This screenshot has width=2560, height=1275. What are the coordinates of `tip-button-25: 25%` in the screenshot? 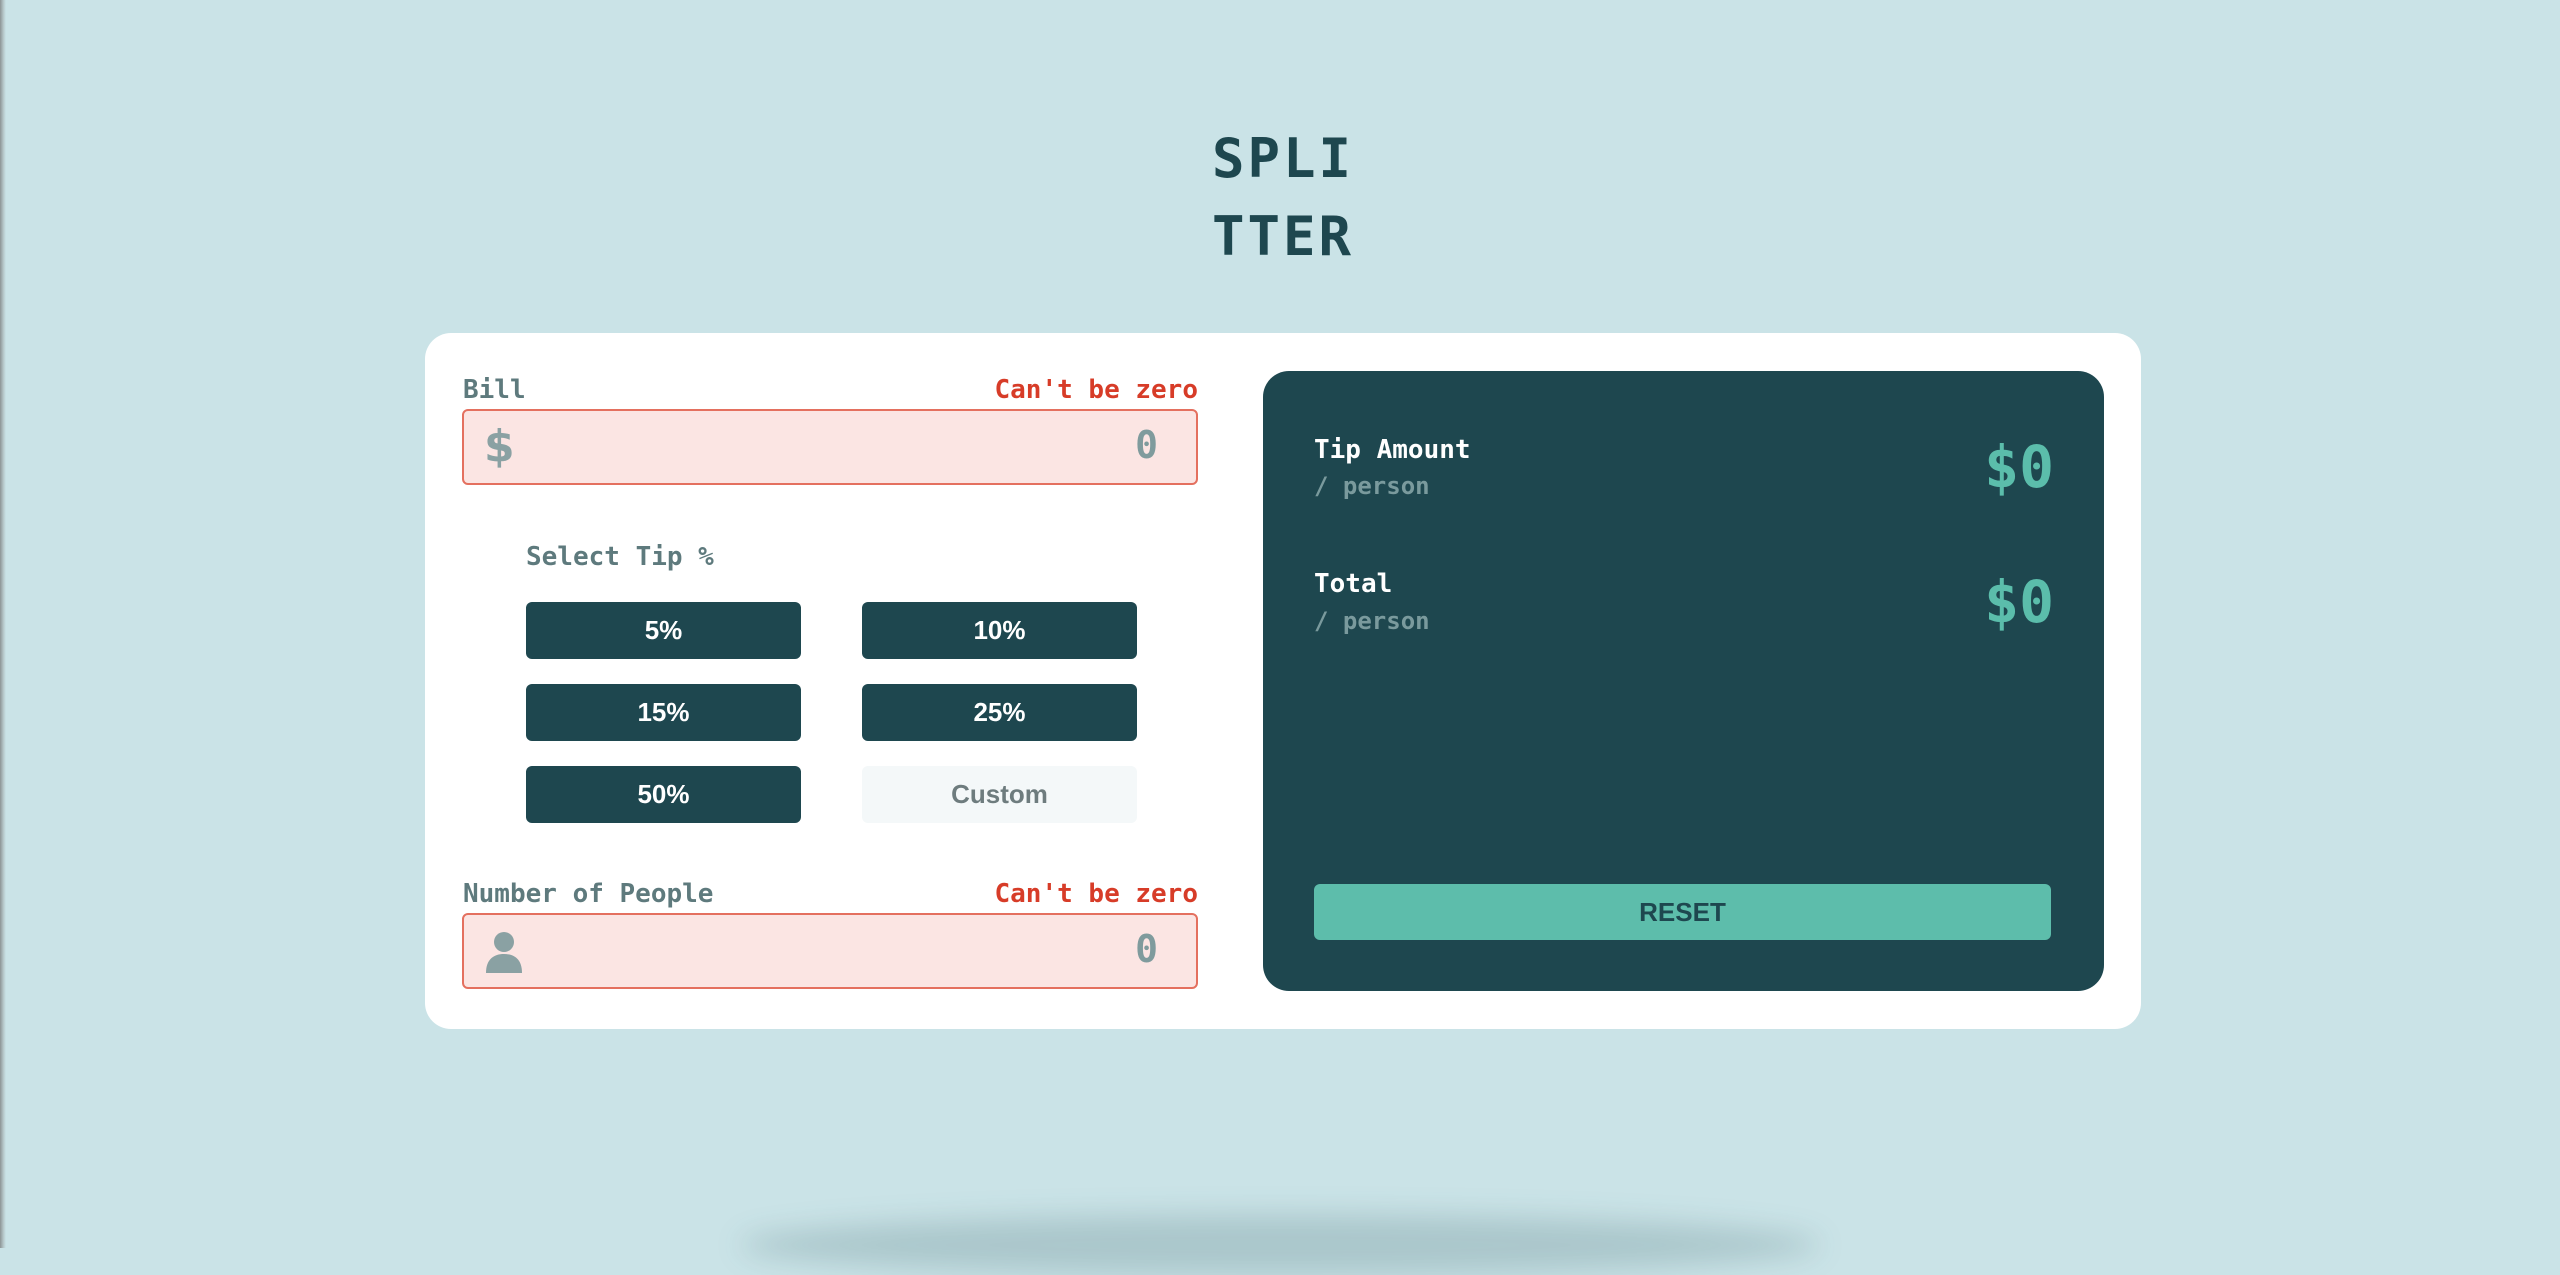 It's located at (999, 712).